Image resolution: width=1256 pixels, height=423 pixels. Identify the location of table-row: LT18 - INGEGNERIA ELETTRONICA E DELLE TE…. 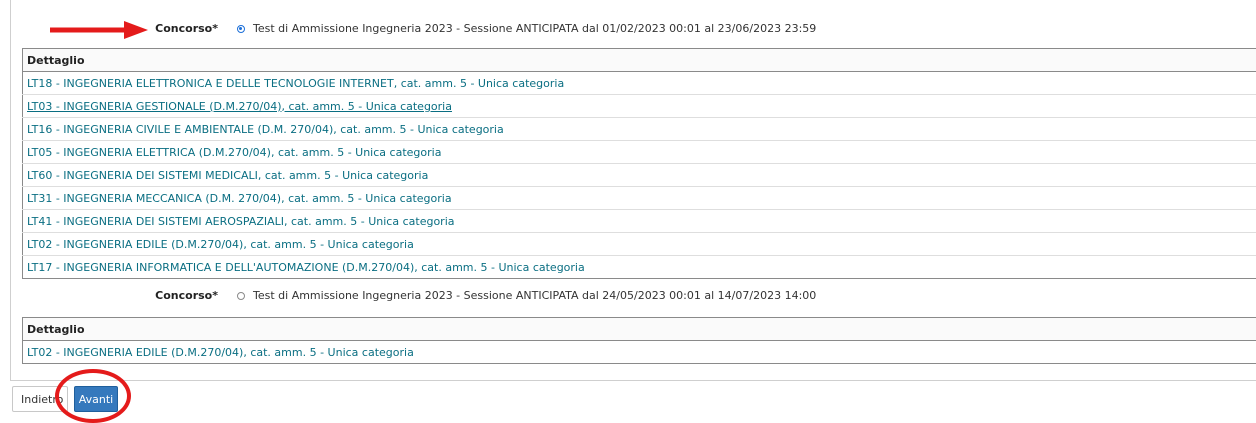
(639, 83).